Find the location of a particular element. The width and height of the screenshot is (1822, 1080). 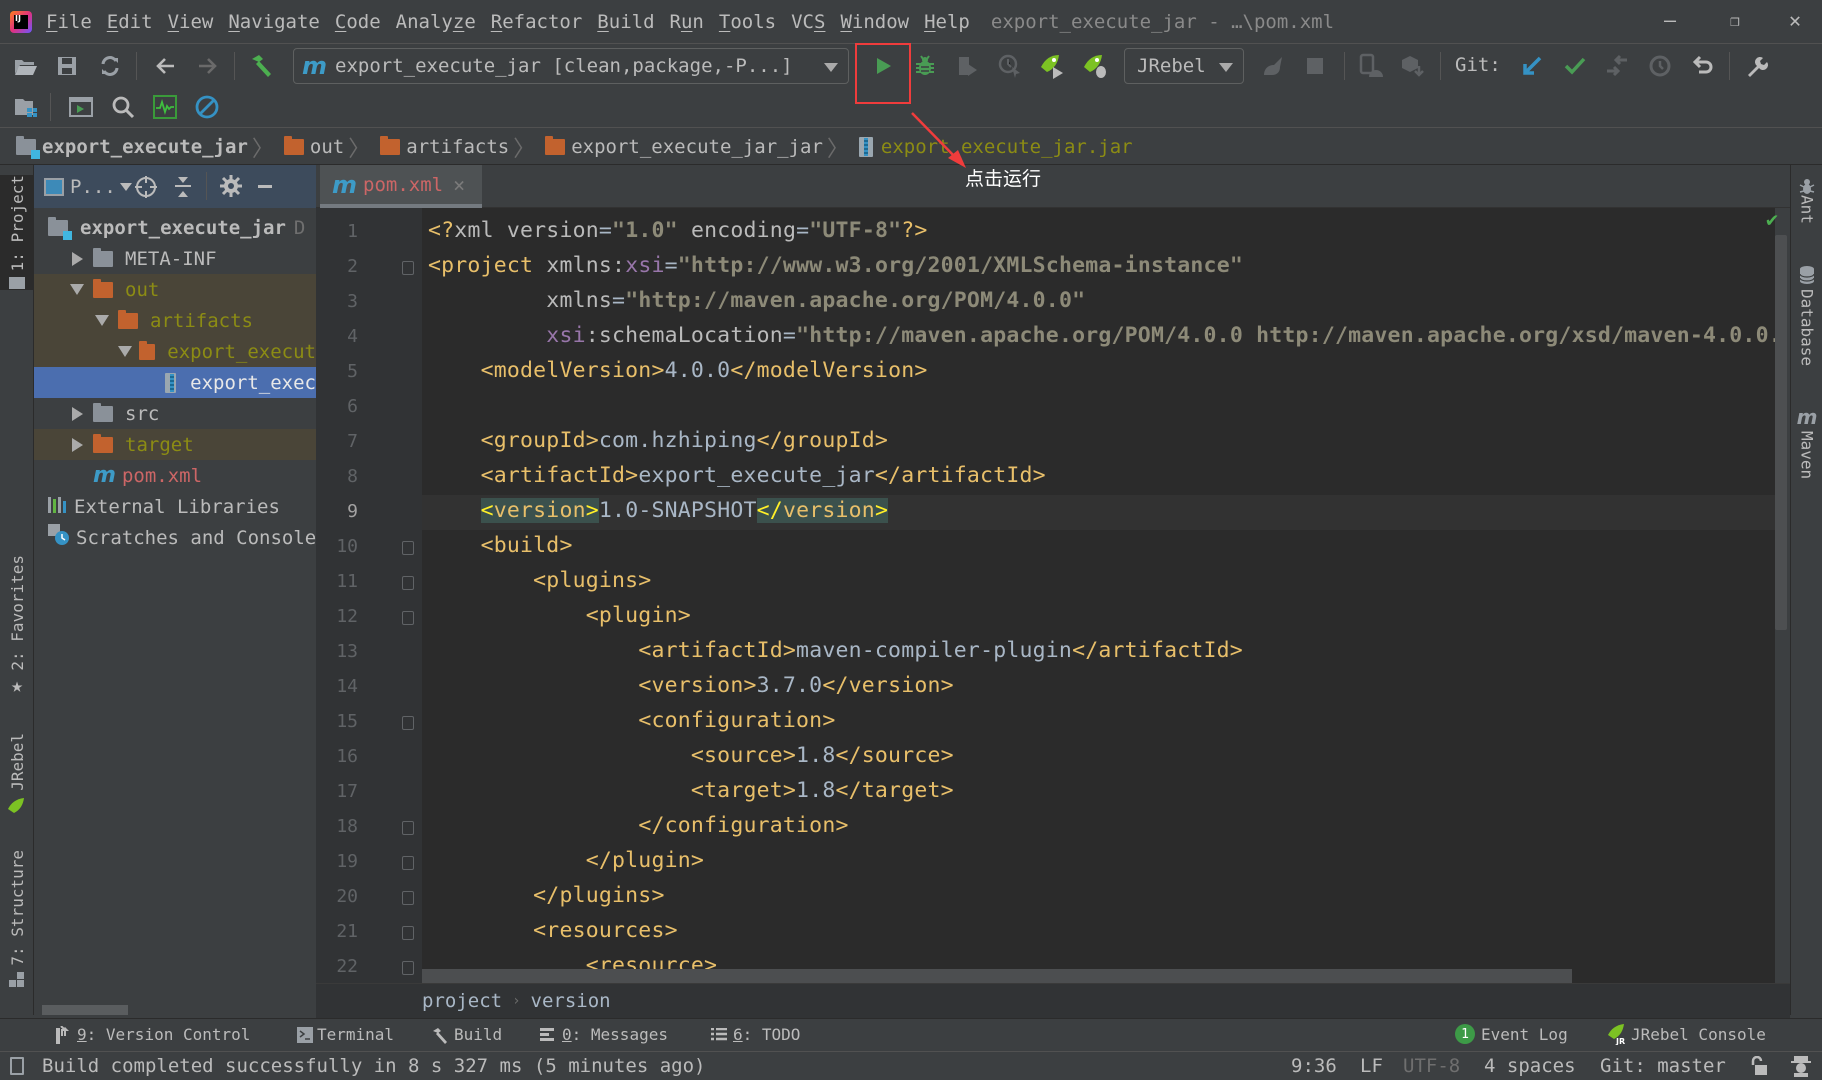

profile-button is located at coordinates (1010, 66).